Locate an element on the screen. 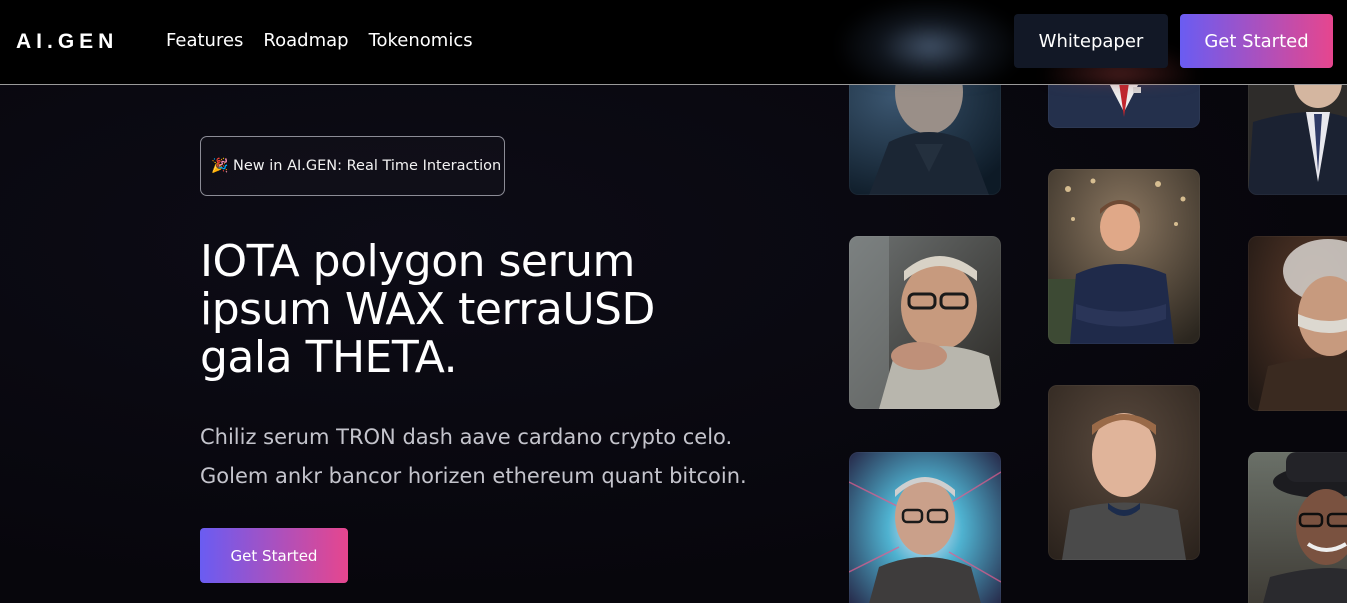 The image size is (1347, 603). brand-logo: AI.GEN is located at coordinates (67, 42).